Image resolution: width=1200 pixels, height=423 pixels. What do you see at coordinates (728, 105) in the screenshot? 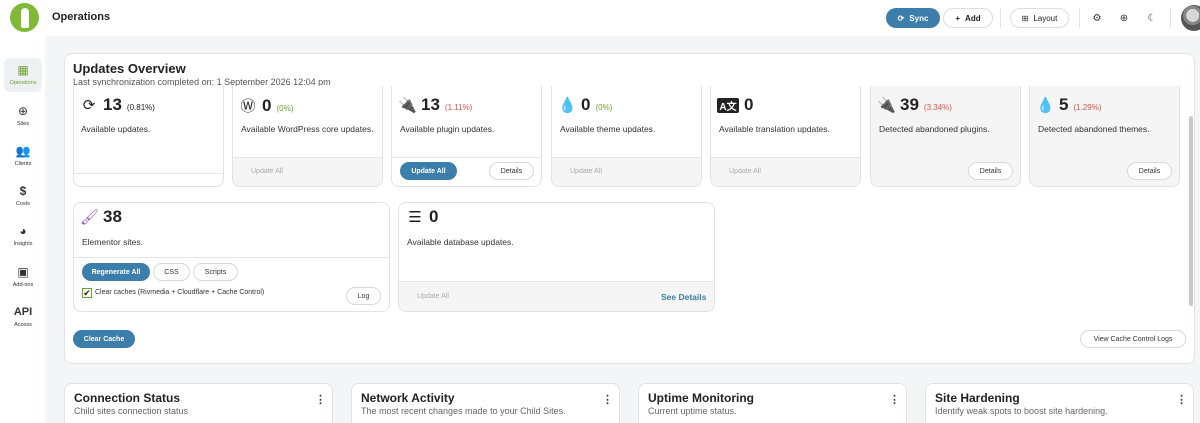
I see `translate-icon: A文` at bounding box center [728, 105].